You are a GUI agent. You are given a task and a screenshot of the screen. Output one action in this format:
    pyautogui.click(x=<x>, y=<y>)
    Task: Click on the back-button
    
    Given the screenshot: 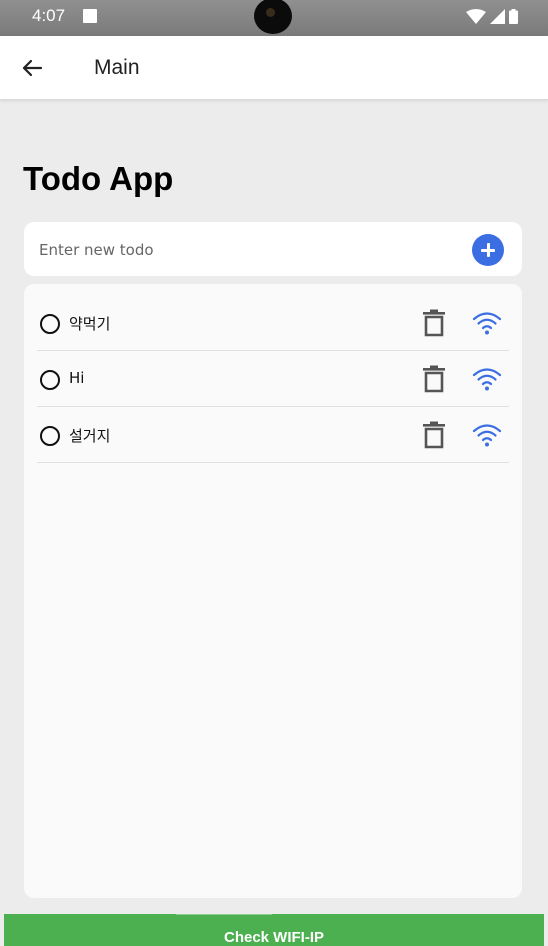 What is the action you would take?
    pyautogui.click(x=32, y=68)
    